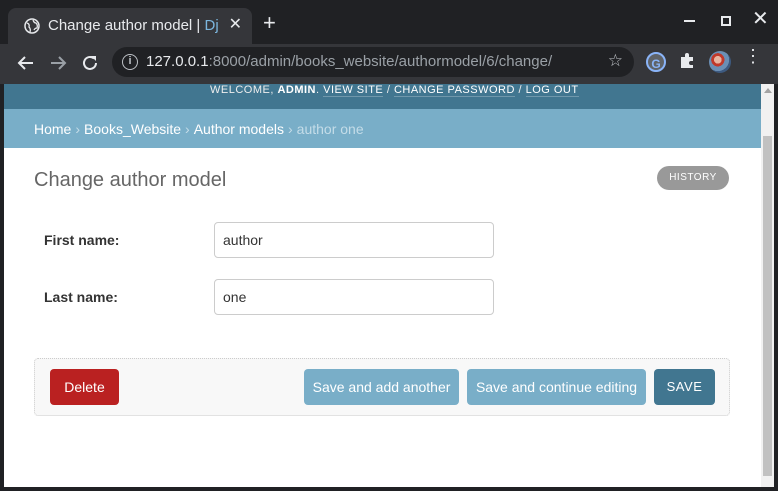 Image resolution: width=778 pixels, height=491 pixels. Describe the element at coordinates (297, 90) in the screenshot. I see `username: admin` at that location.